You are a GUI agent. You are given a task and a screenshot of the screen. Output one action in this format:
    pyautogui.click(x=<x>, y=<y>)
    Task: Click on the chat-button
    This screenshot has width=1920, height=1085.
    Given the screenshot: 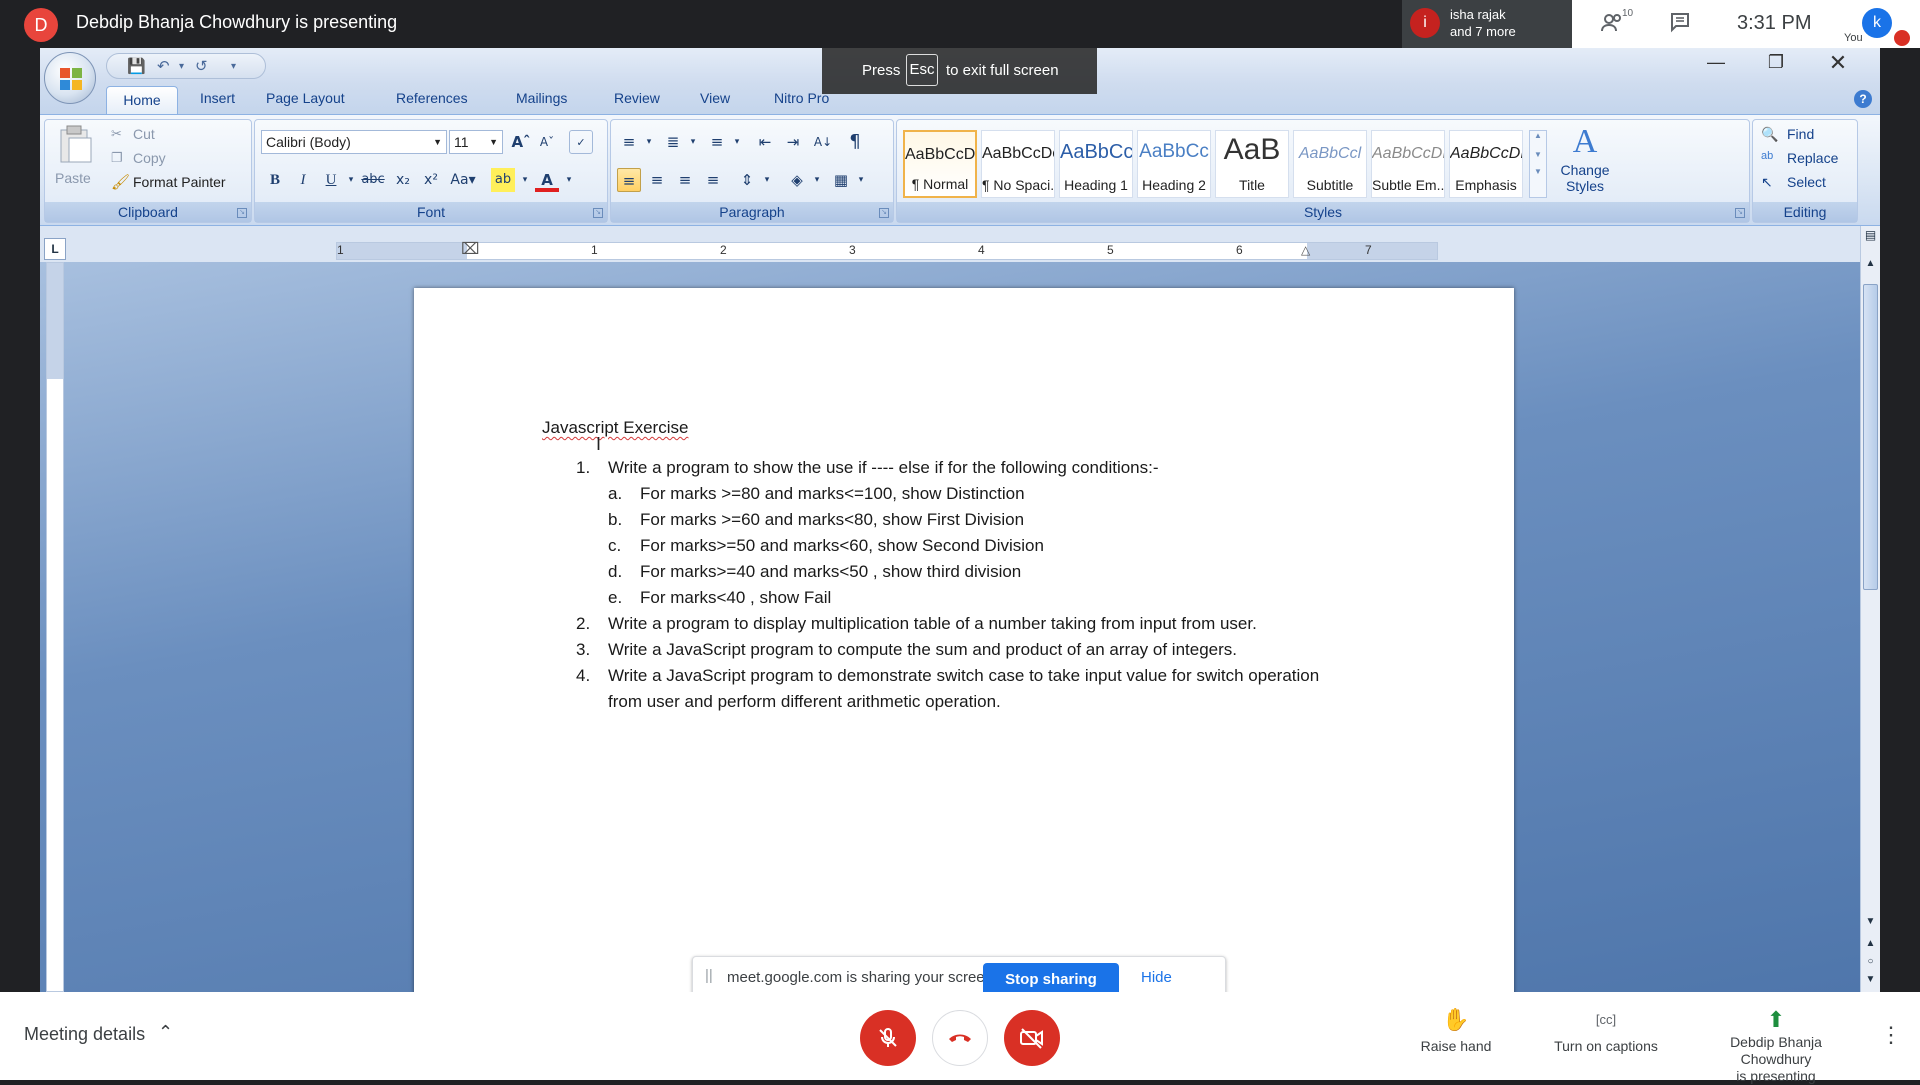 What is the action you would take?
    pyautogui.click(x=1680, y=25)
    